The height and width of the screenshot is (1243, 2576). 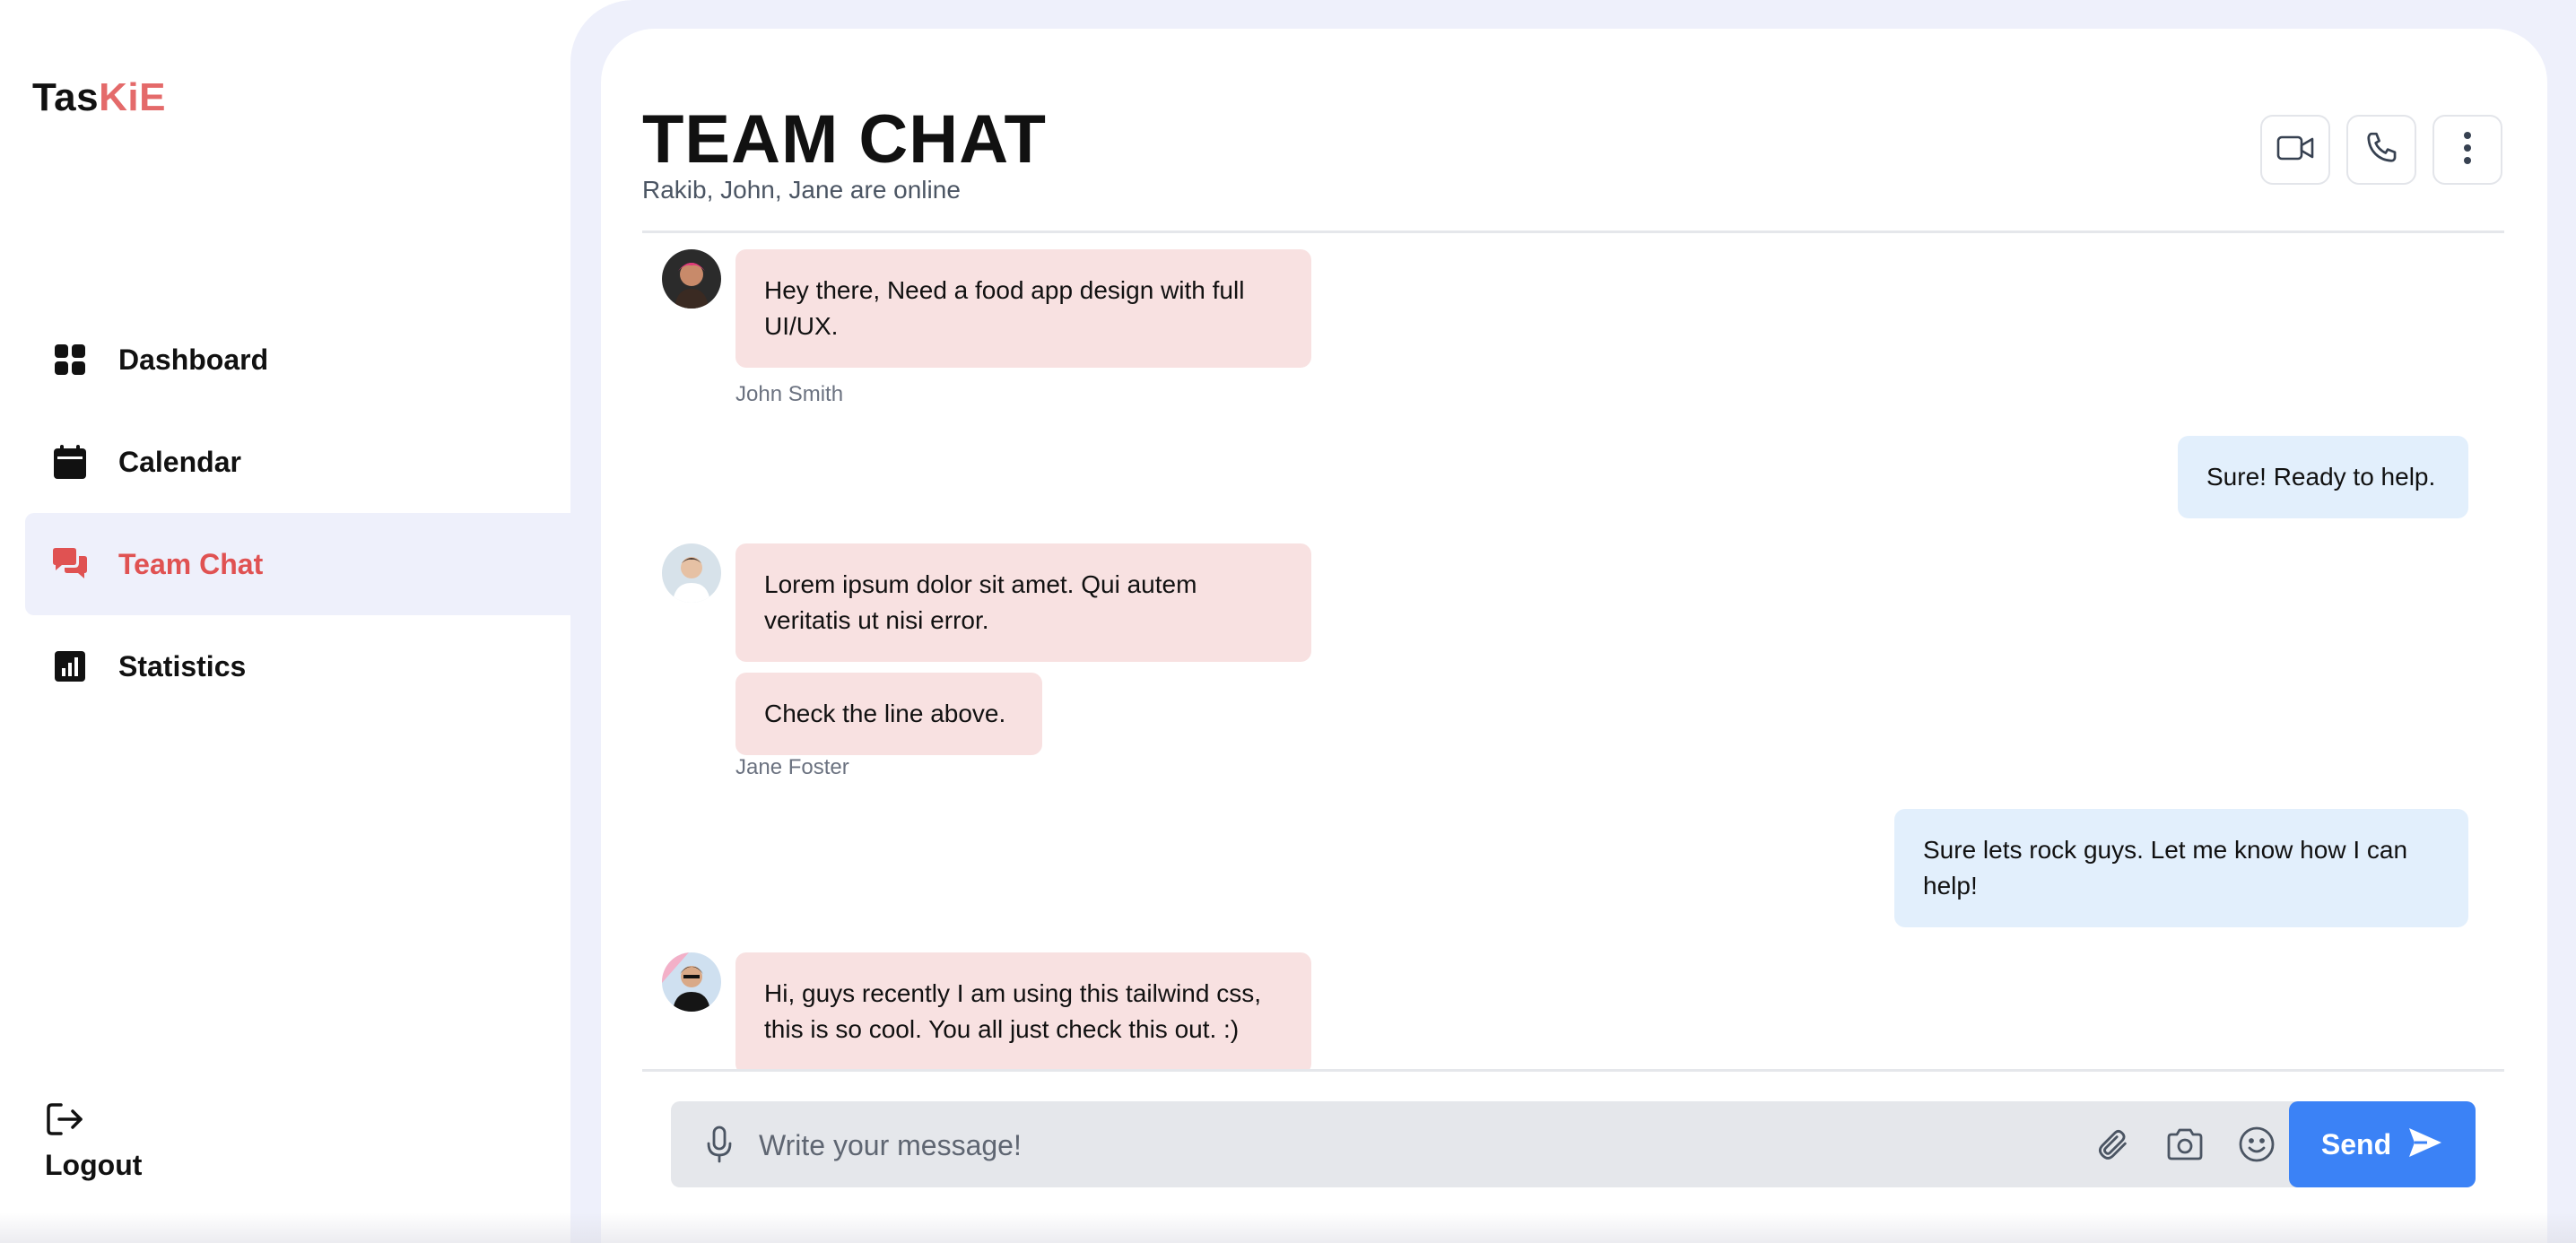 What do you see at coordinates (297, 666) in the screenshot?
I see `sidebar-item-statistics: Statistics` at bounding box center [297, 666].